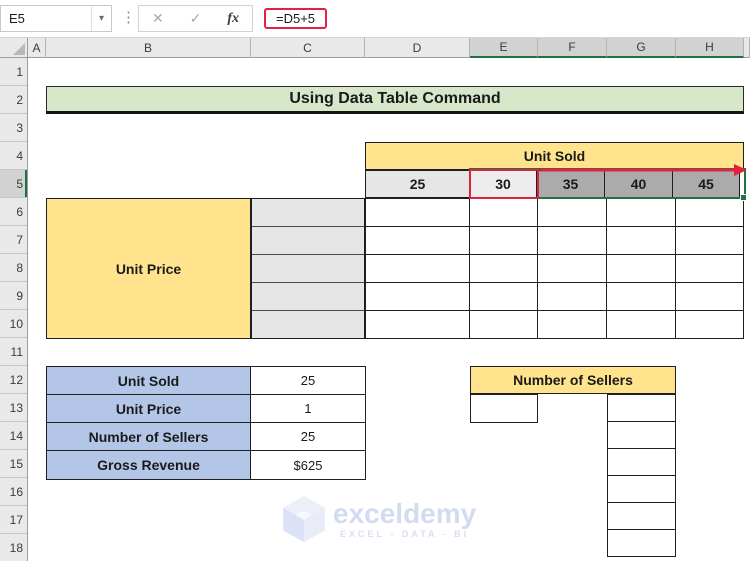  Describe the element at coordinates (398, 519) in the screenshot. I see `watermark: exceldemy EXCEL - DATA - BI` at that location.